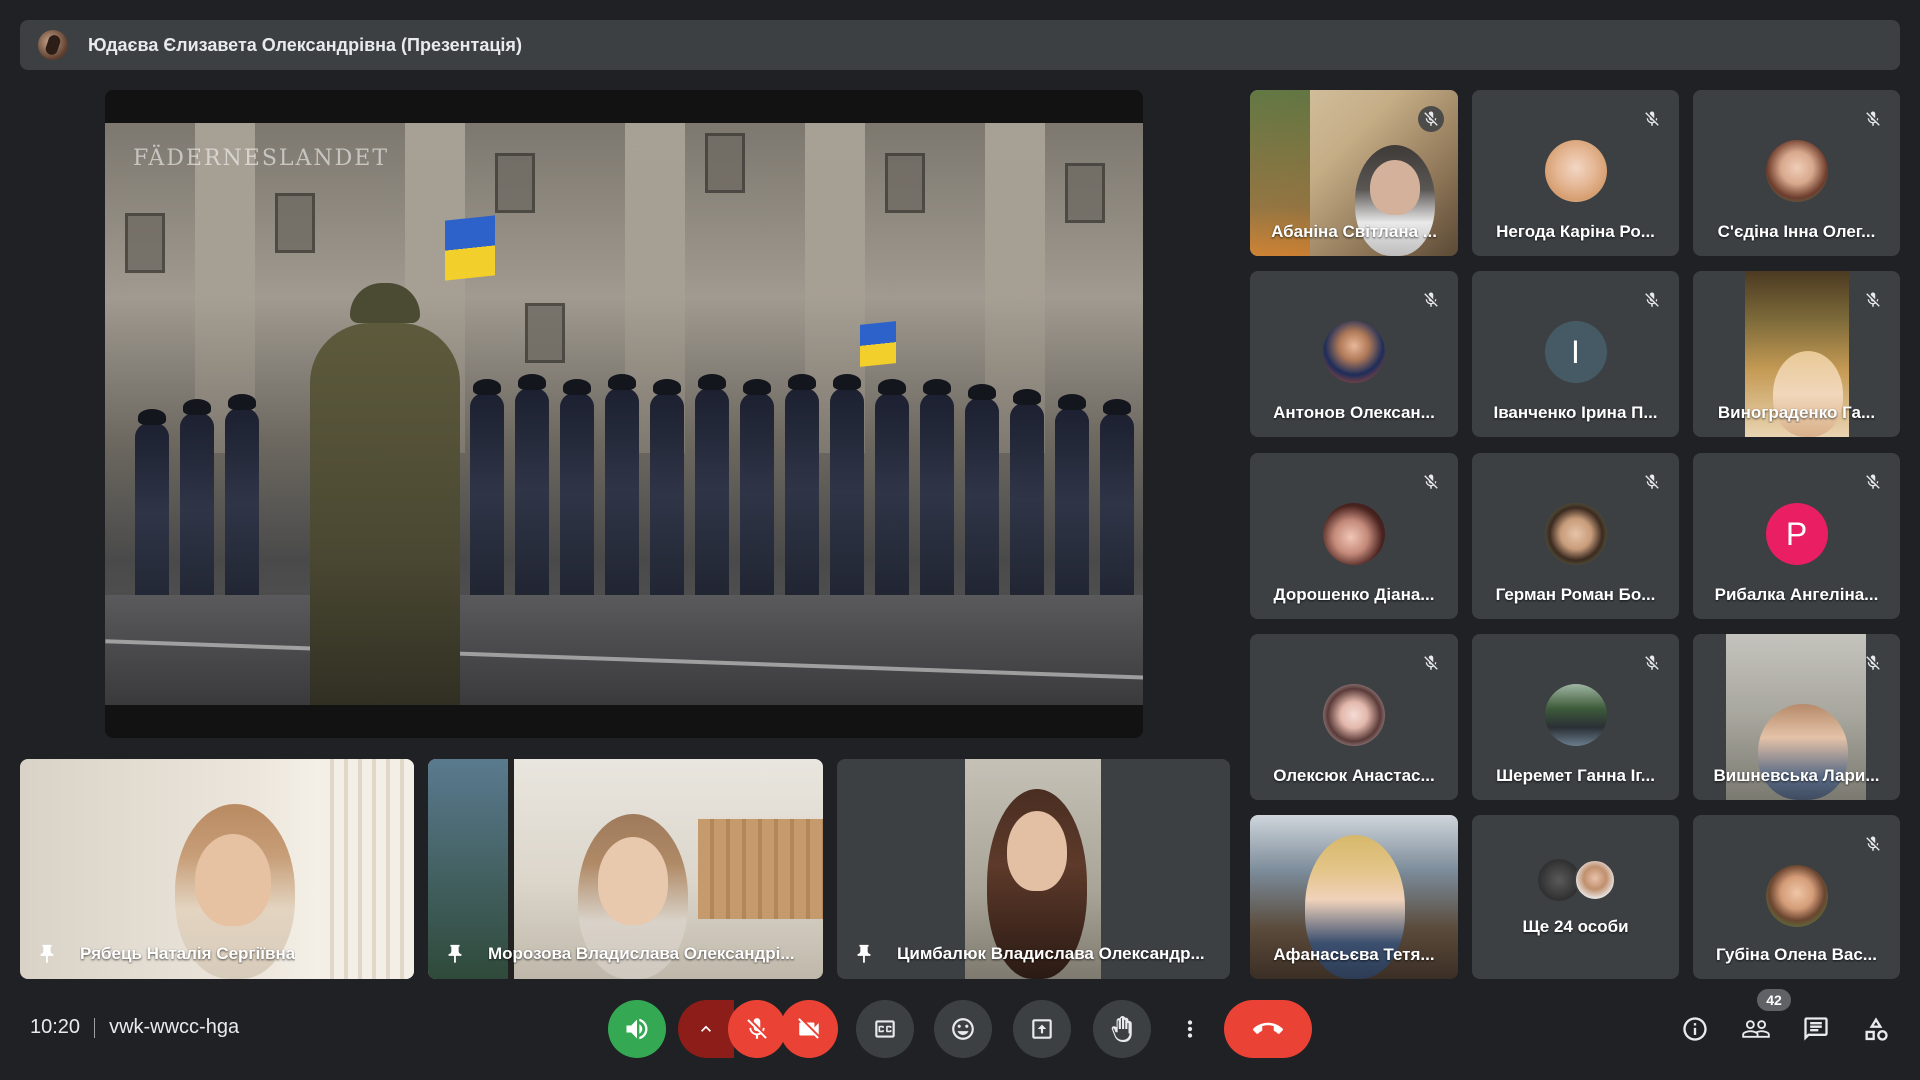  I want to click on participant-avatar: Р, so click(1796, 534).